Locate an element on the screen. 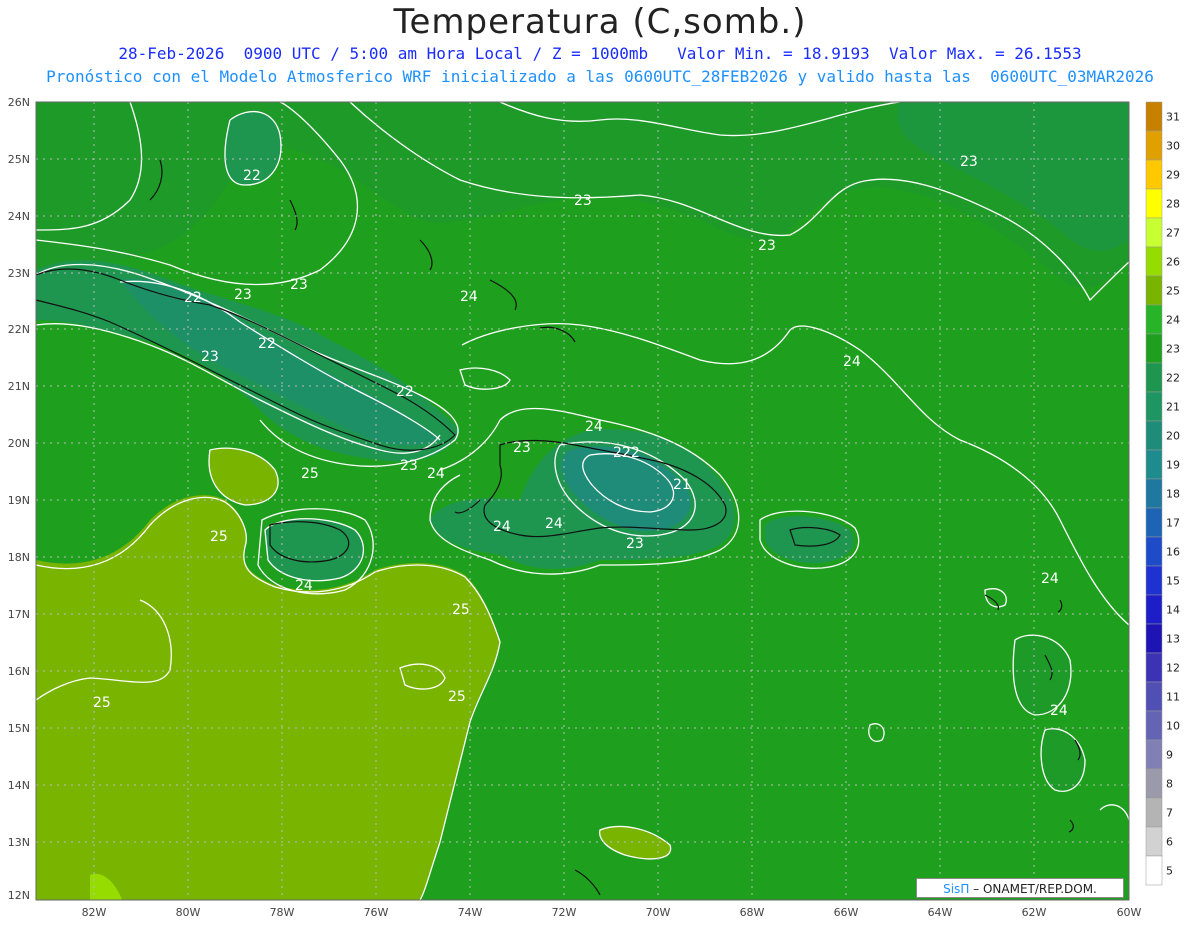  credit-box: SisΠ – ONAMET/REP.DOM. is located at coordinates (1020, 888).